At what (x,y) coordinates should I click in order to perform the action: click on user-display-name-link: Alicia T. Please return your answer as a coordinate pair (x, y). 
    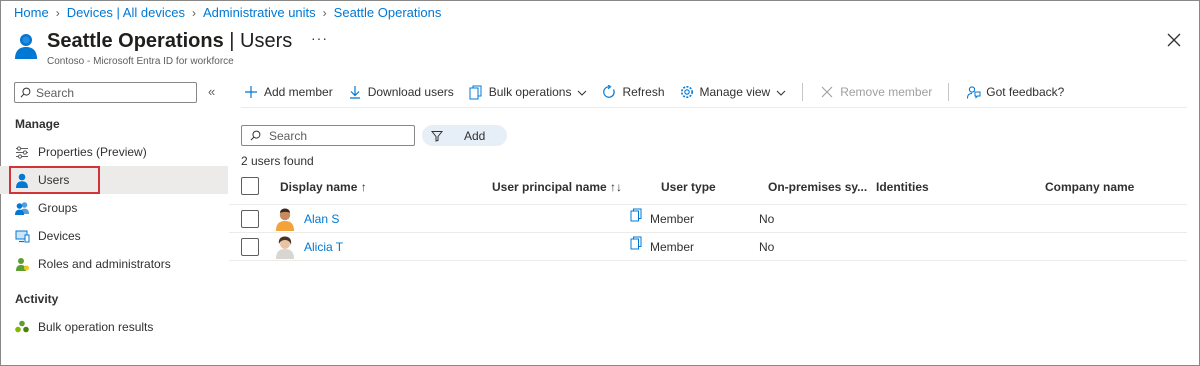
    Looking at the image, I should click on (323, 247).